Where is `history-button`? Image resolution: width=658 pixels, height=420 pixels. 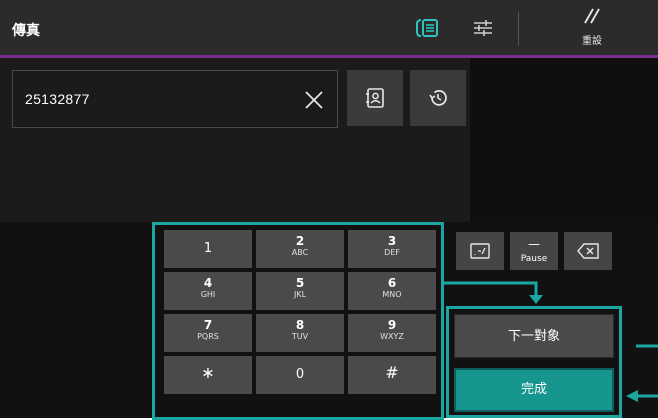 history-button is located at coordinates (438, 98).